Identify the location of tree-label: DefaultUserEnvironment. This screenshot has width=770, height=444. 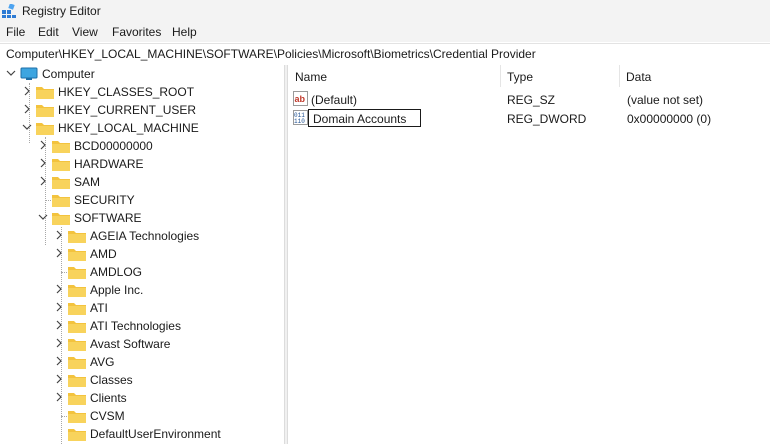
(155, 434).